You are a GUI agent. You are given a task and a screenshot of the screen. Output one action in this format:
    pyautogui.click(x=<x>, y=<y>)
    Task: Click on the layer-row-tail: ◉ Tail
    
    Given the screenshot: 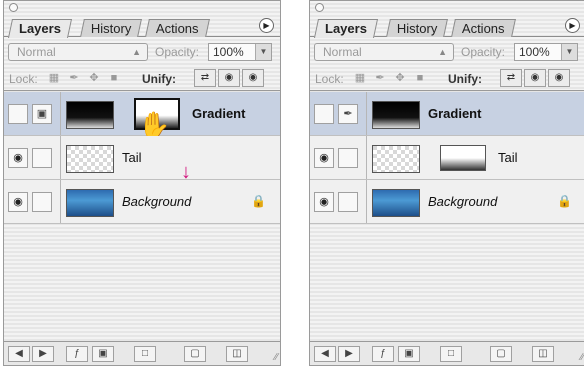 What is the action you would take?
    pyautogui.click(x=447, y=158)
    